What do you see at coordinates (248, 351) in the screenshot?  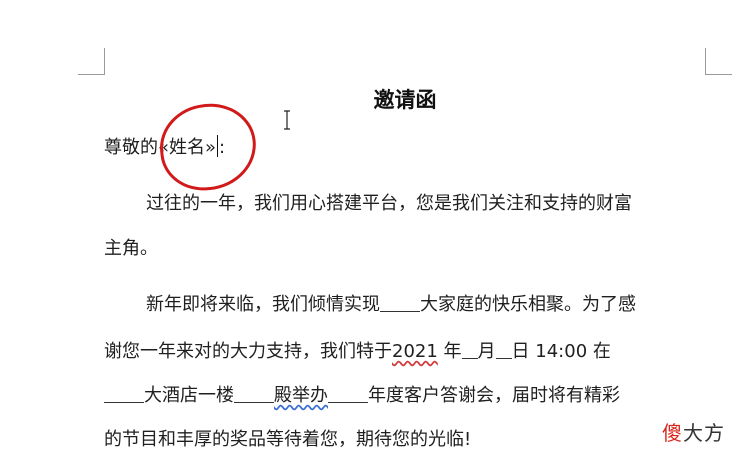 I see `p2-l2-text-a: 谢您一年来对的大力支持，我们特于` at bounding box center [248, 351].